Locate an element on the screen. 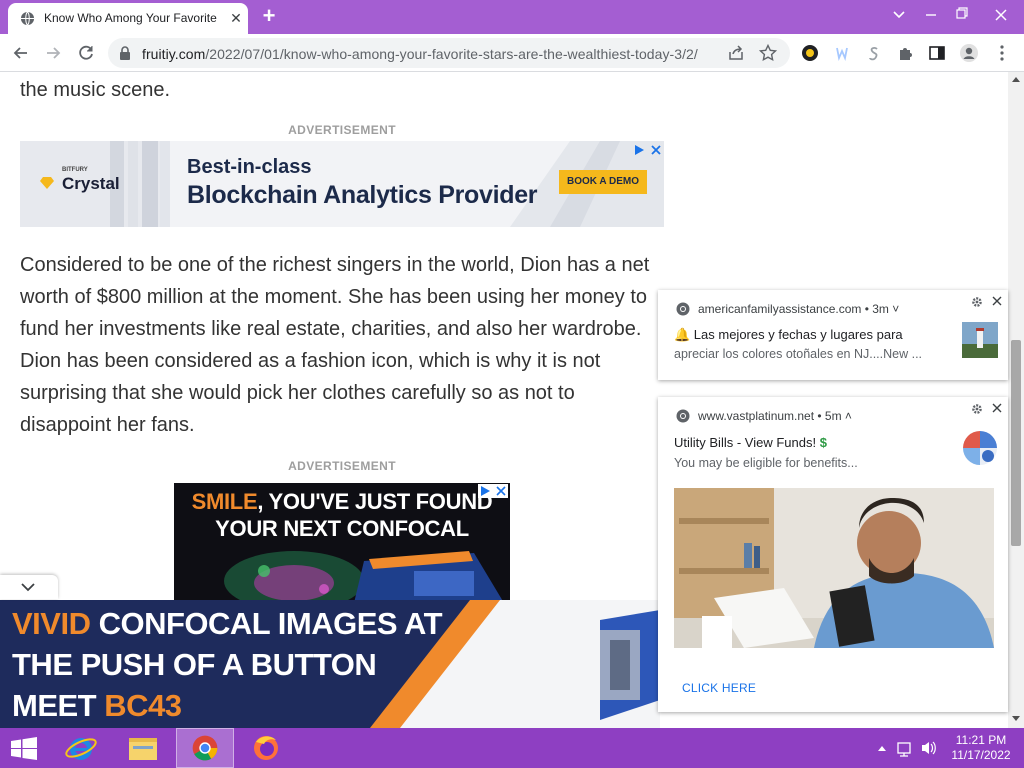 This screenshot has height=768, width=1024. article-text-top: the music scene. is located at coordinates (95, 90).